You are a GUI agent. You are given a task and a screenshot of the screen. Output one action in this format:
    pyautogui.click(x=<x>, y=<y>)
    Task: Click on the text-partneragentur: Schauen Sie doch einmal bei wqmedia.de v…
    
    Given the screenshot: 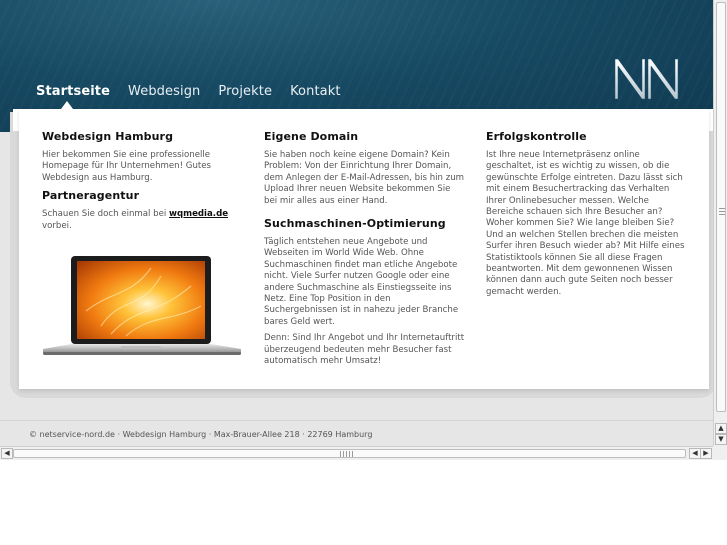 What is the action you would take?
    pyautogui.click(x=137, y=220)
    